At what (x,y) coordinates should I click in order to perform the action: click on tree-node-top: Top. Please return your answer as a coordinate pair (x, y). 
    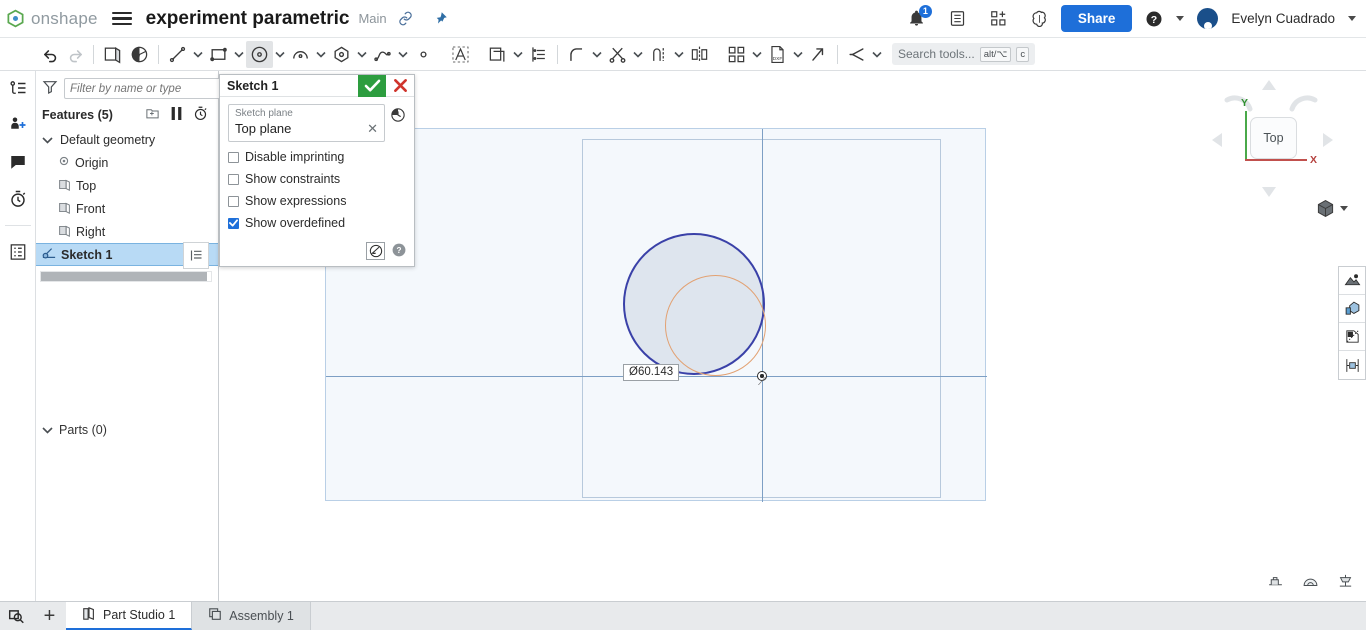
    Looking at the image, I should click on (127, 185).